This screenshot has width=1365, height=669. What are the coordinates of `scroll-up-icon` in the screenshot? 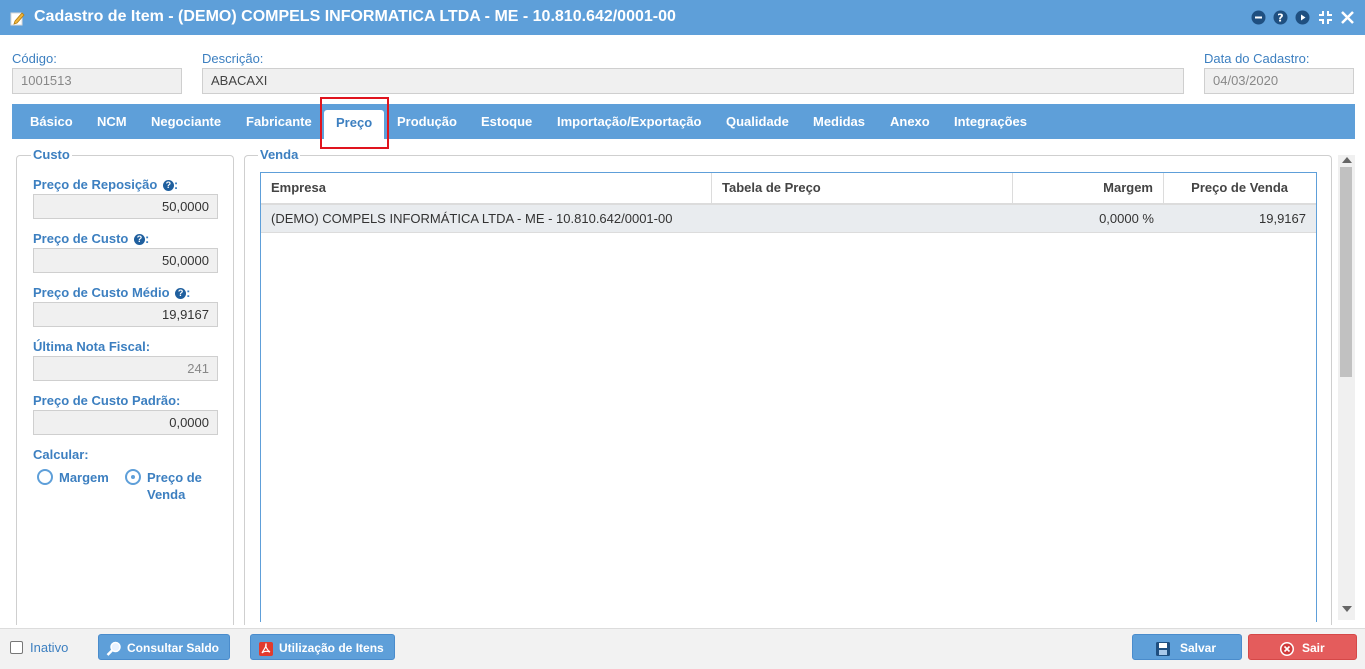 It's located at (1347, 160).